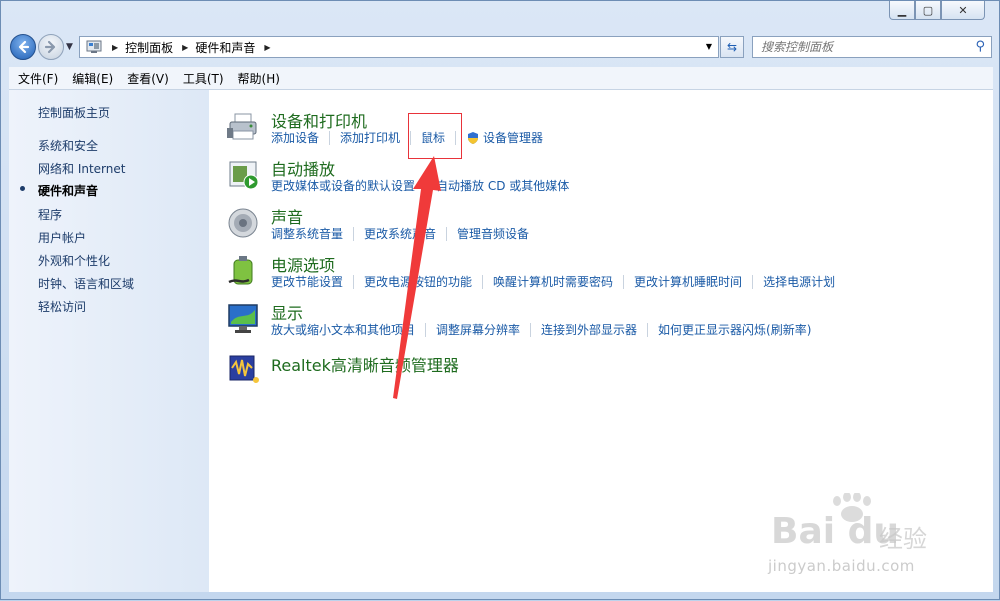 This screenshot has height=601, width=1000. Describe the element at coordinates (50, 214) in the screenshot. I see `sidebar-item-programs: 程序` at that location.